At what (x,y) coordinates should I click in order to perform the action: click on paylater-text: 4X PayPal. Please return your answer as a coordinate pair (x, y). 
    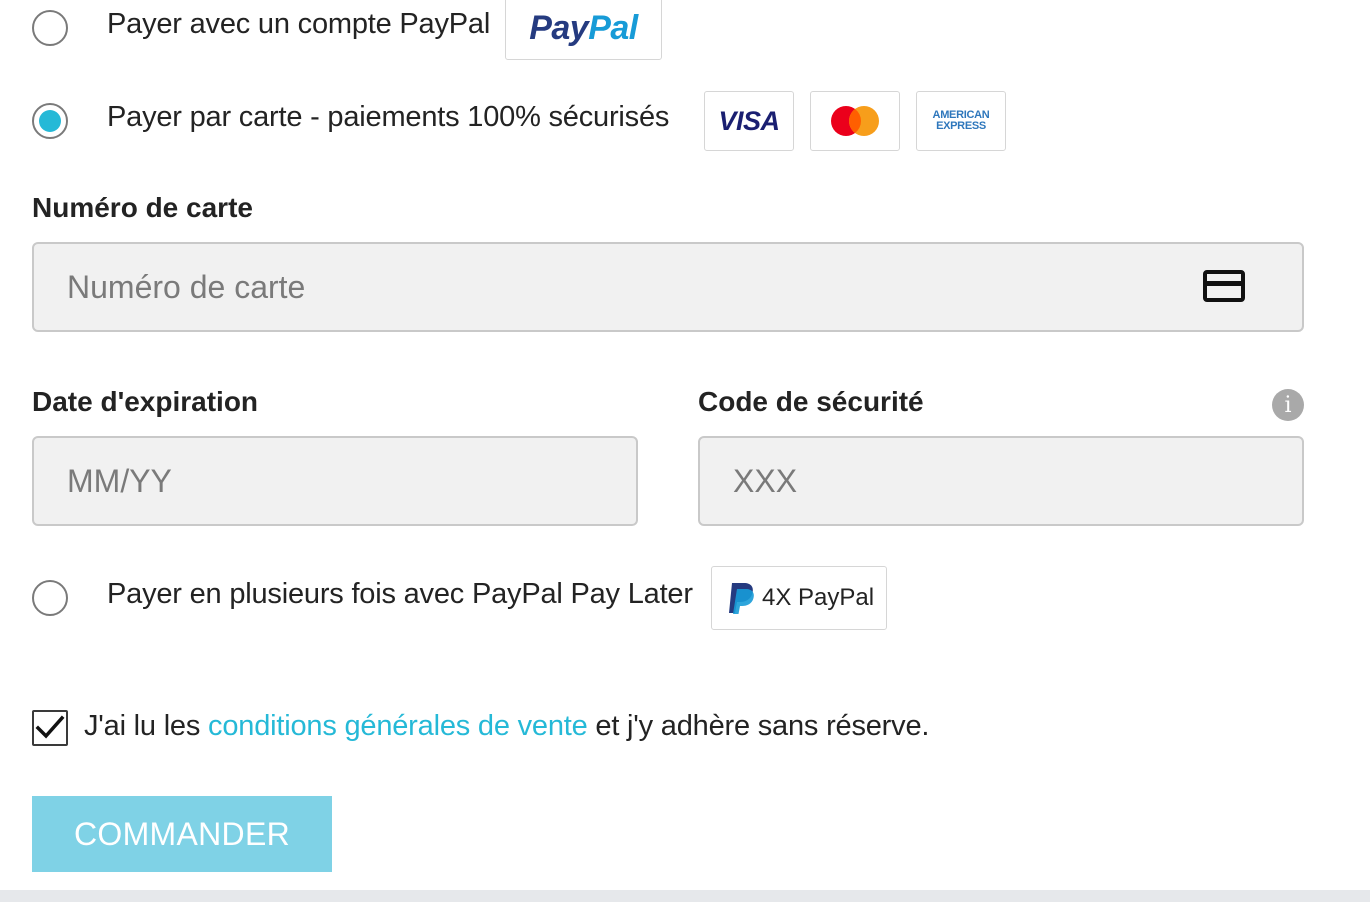
    Looking at the image, I should click on (818, 597).